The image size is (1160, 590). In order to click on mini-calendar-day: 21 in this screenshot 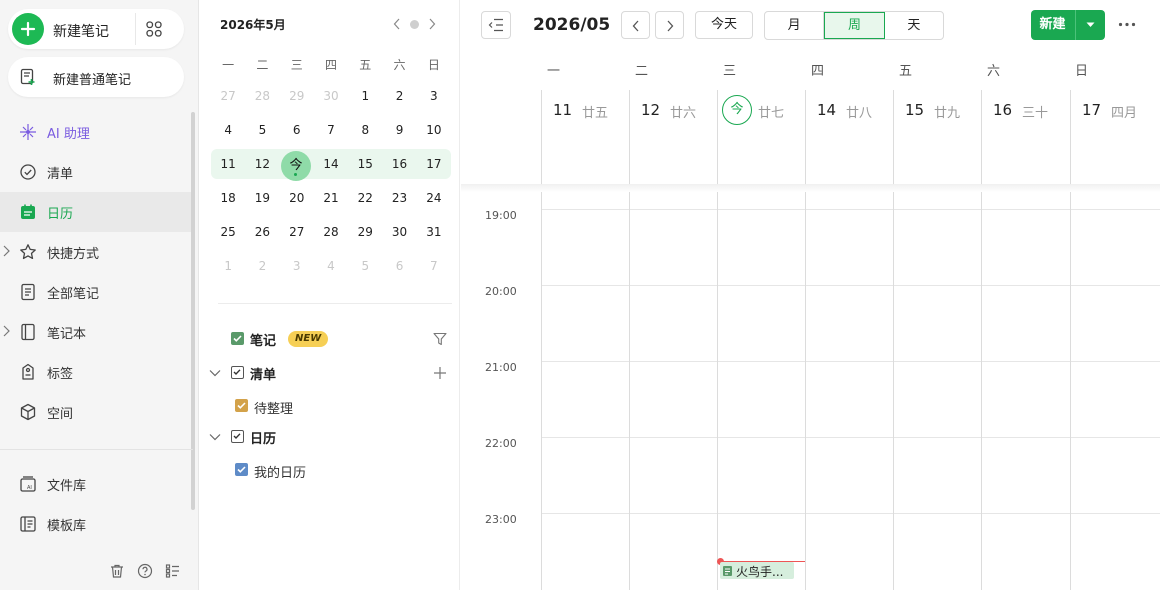, I will do `click(331, 198)`.